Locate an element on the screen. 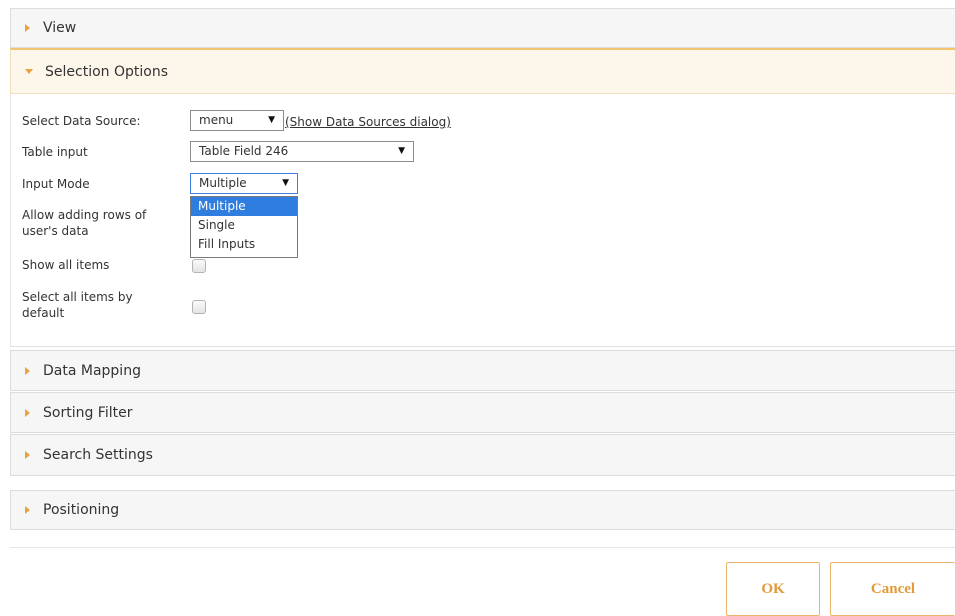 Image resolution: width=955 pixels, height=616 pixels. allow-adding-rows-label: Allow adding rows of user's data is located at coordinates (84, 223).